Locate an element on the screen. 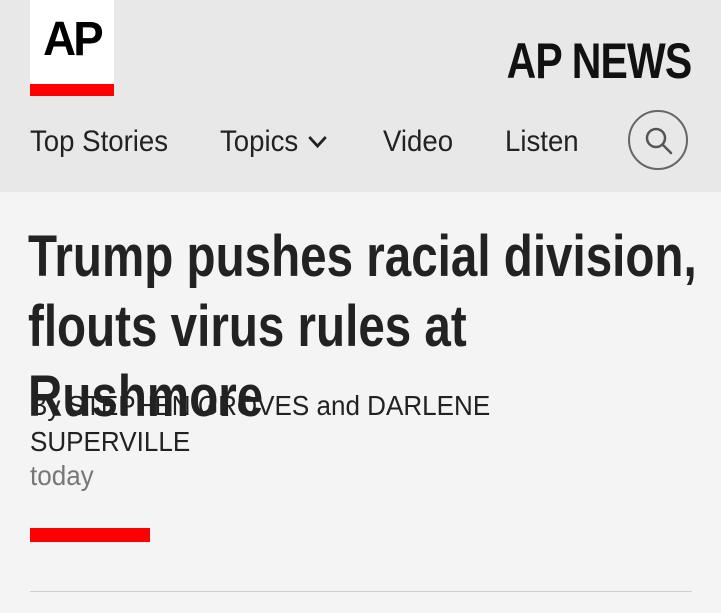 The image size is (721, 613). nav-top-stories: Top Stories is located at coordinates (99, 142).